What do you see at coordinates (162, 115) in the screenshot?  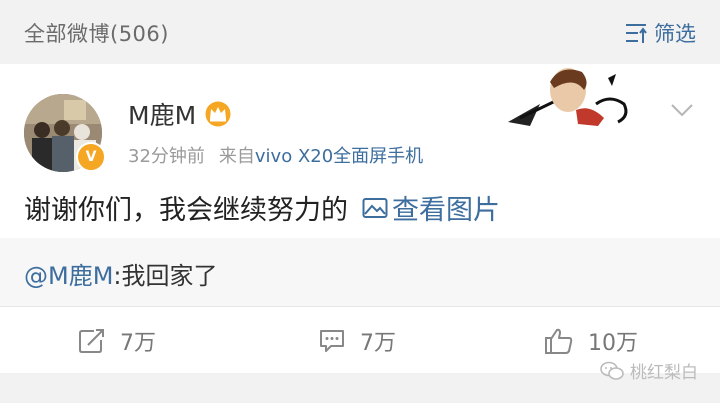 I see `username-text: M鹿M` at bounding box center [162, 115].